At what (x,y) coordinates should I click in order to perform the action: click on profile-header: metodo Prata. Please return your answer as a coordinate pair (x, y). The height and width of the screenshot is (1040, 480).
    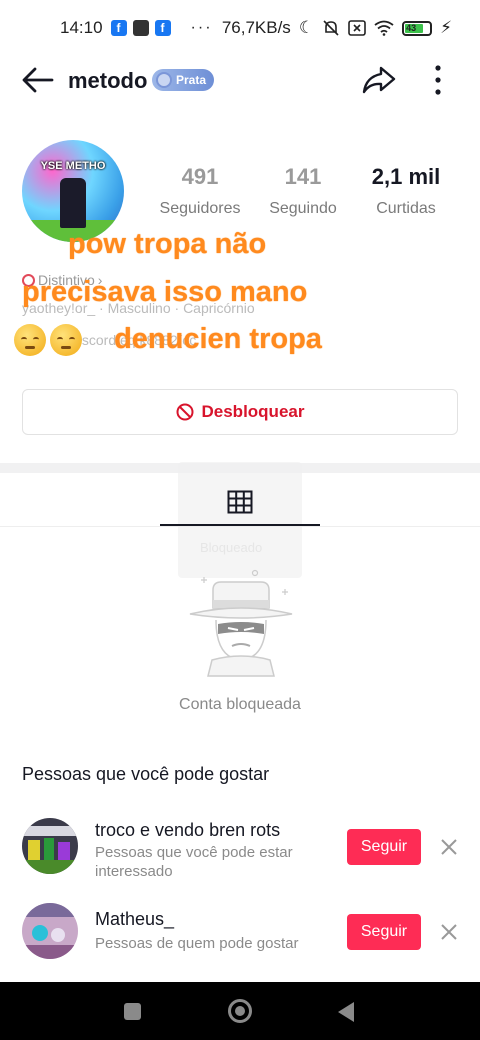
    Looking at the image, I should click on (240, 80).